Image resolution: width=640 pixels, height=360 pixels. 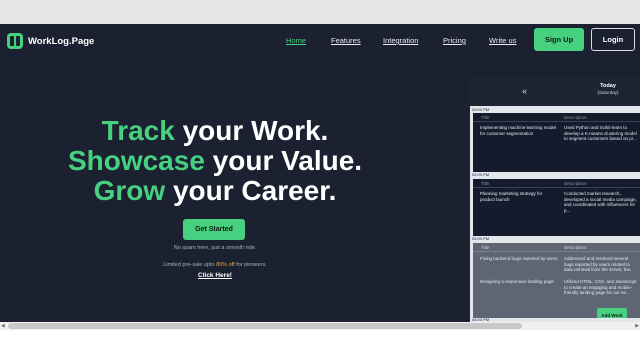 I want to click on no-spam-text: No spam here, just a smooth ride., so click(x=215, y=248).